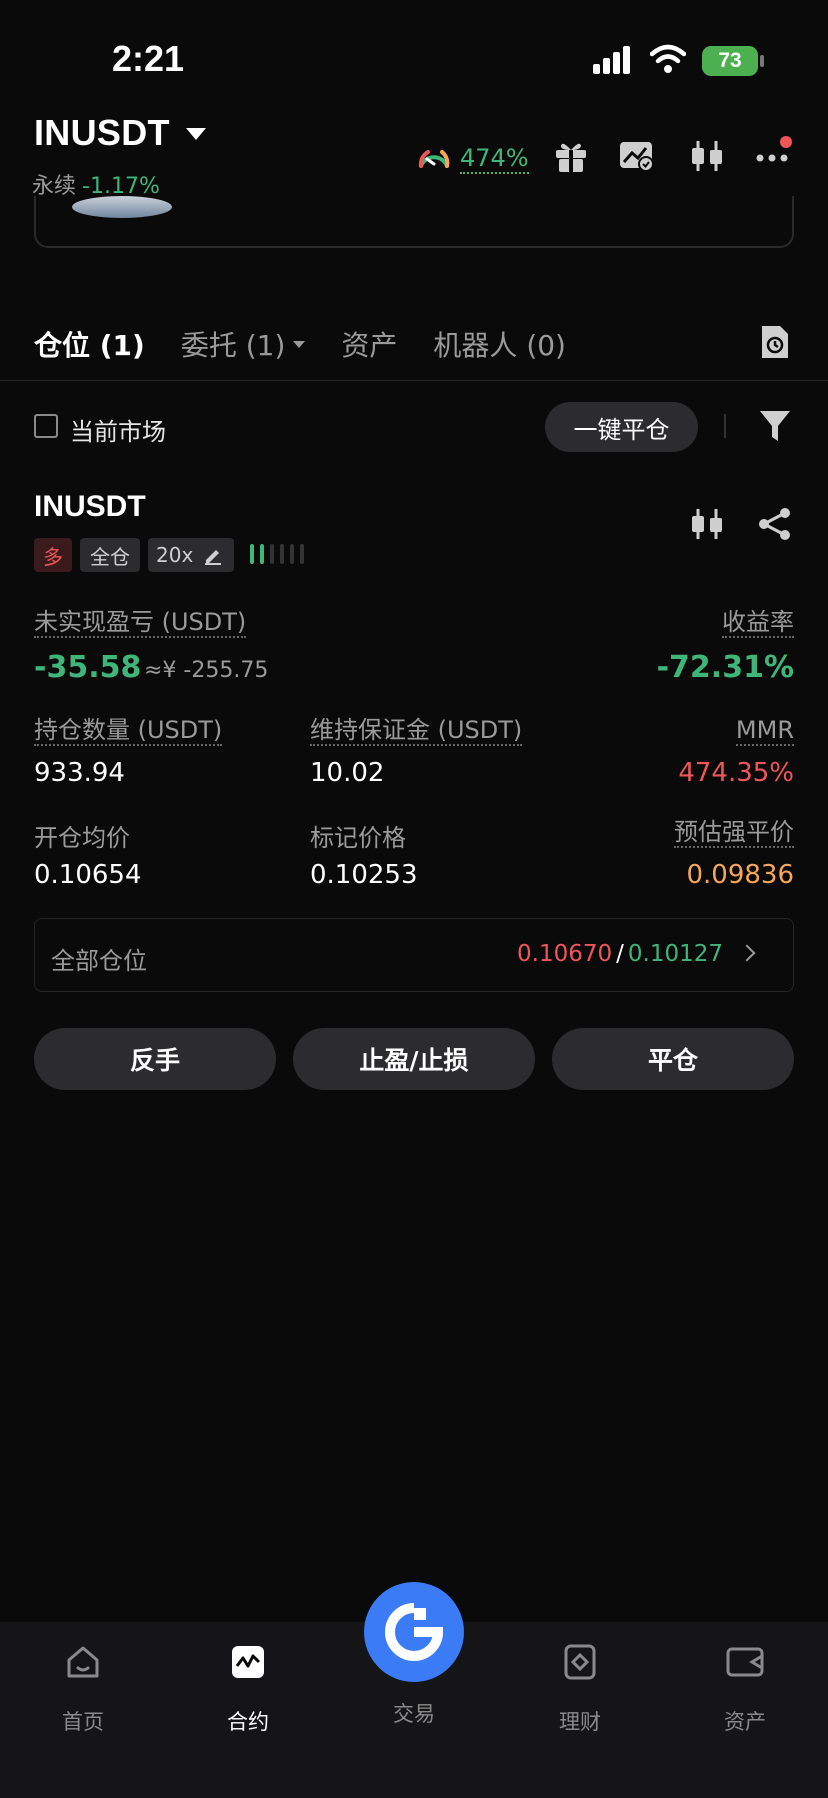 This screenshot has height=1798, width=828. Describe the element at coordinates (83, 1688) in the screenshot. I see `nav-home: 首页` at that location.